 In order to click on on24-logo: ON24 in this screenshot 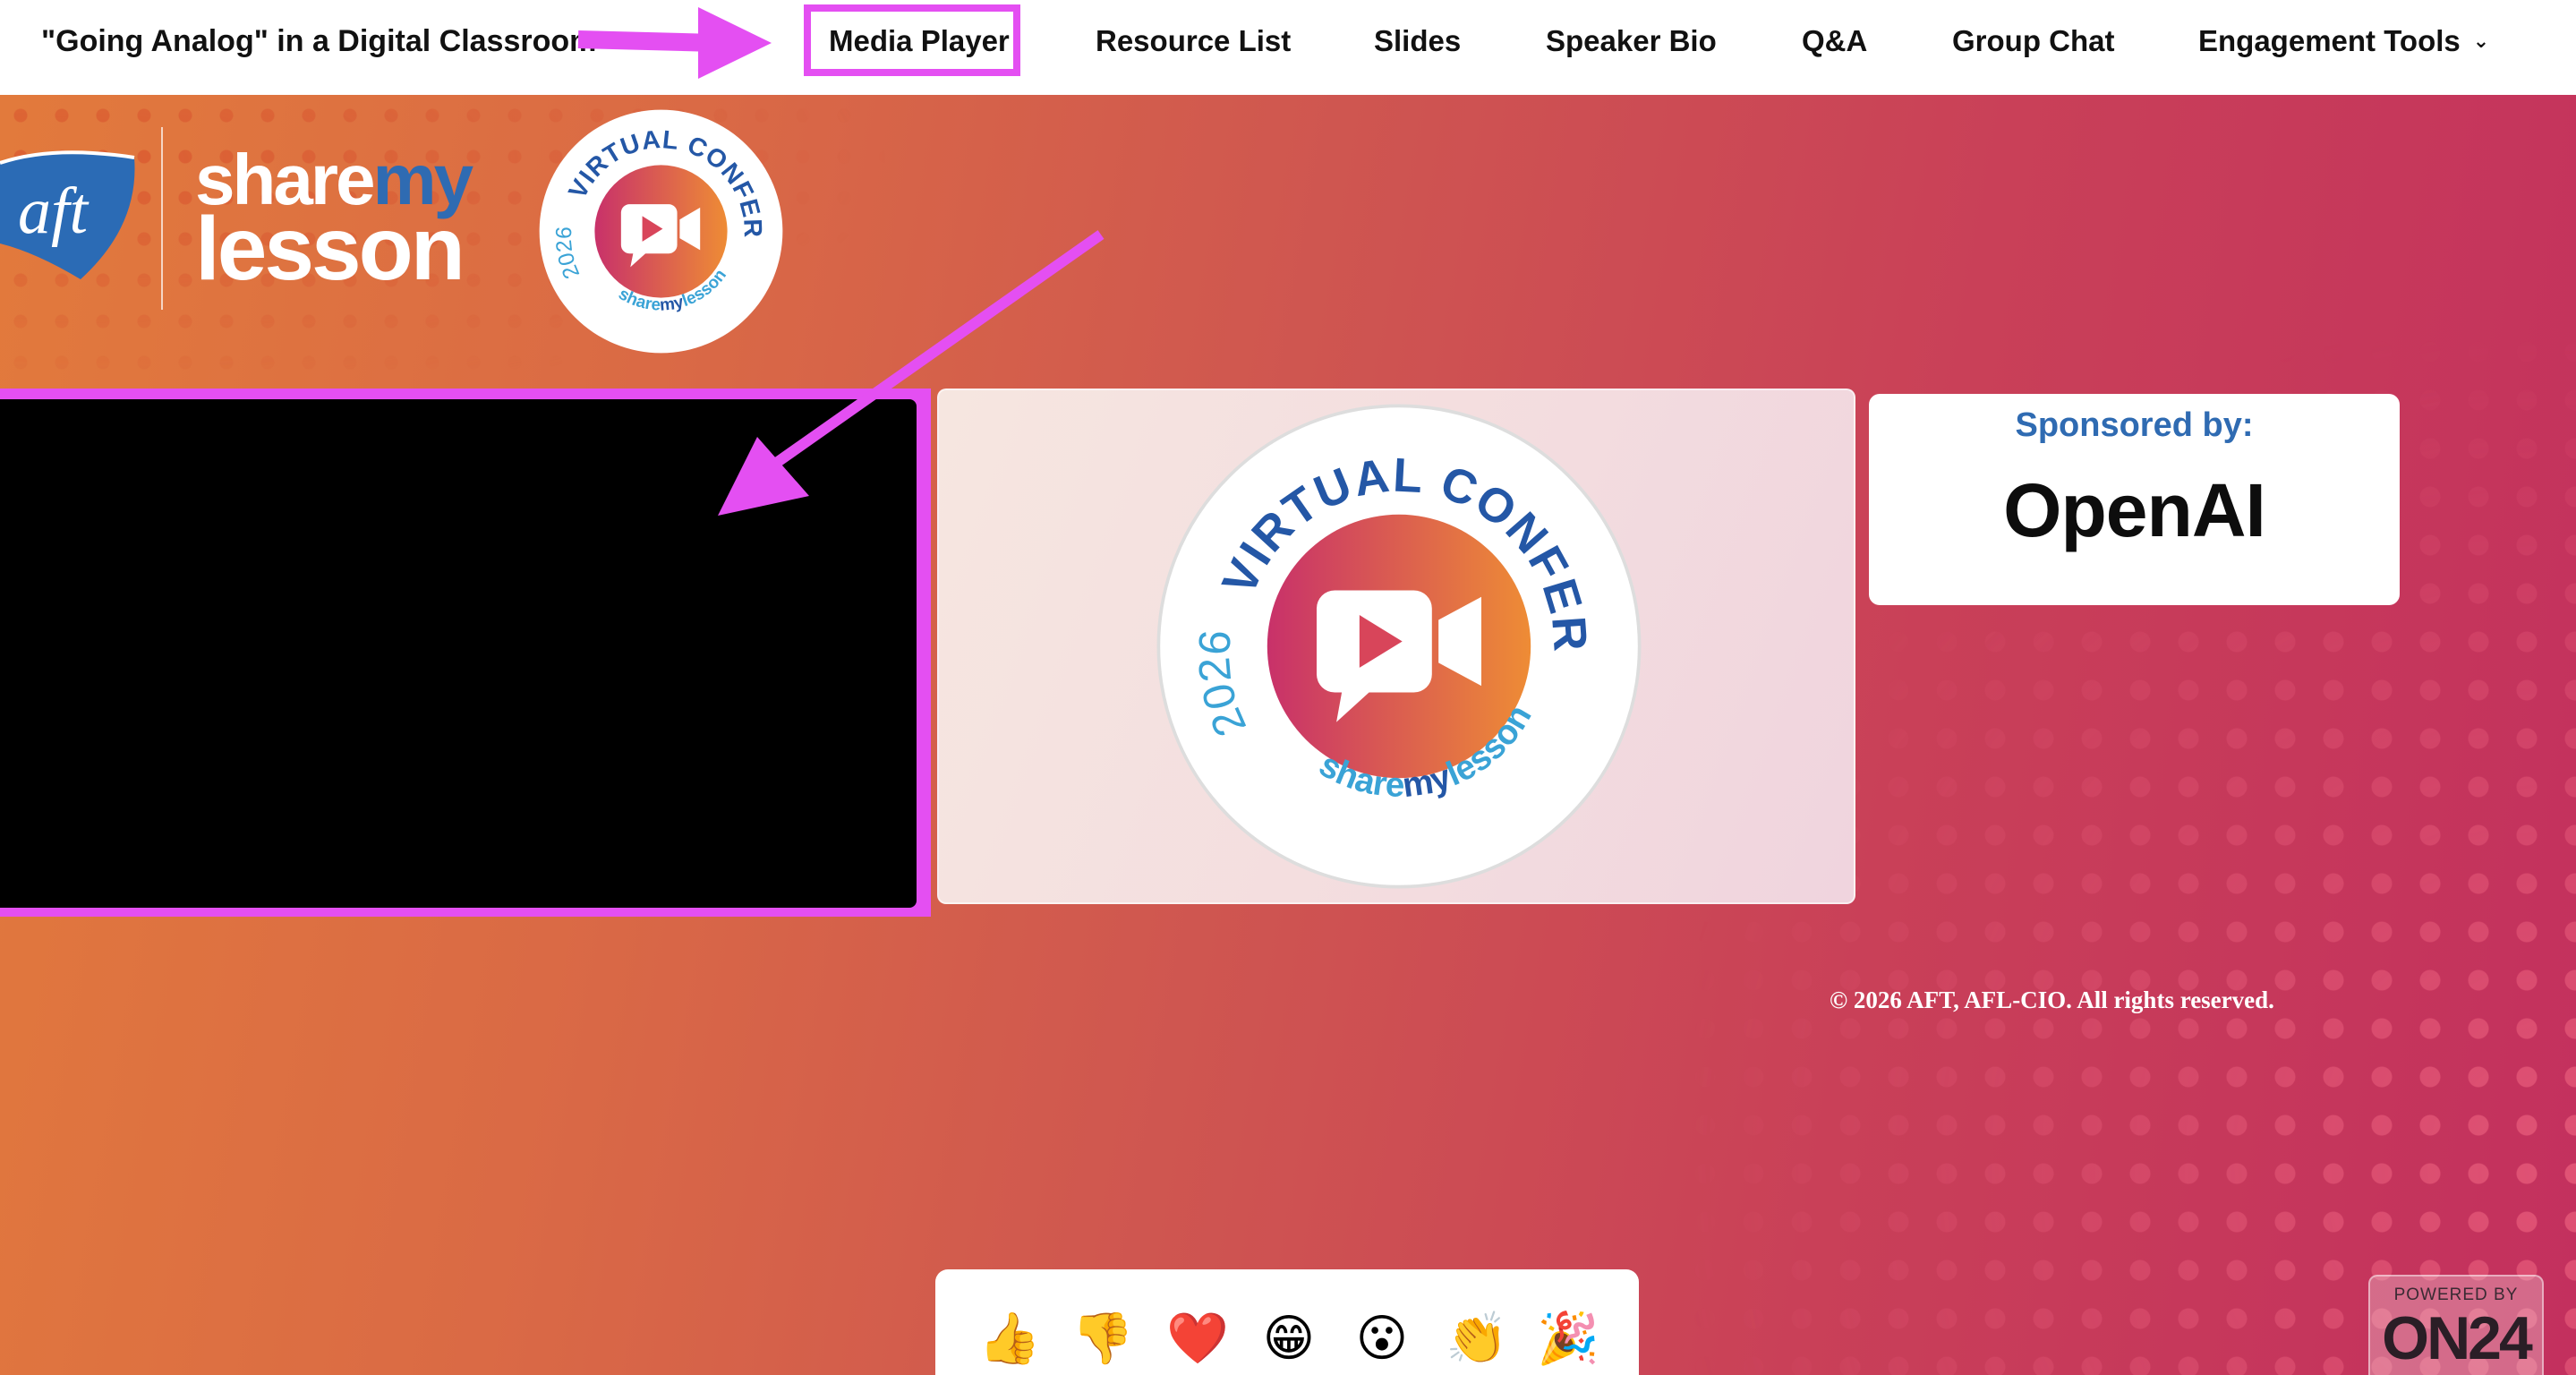, I will do `click(2457, 1338)`.